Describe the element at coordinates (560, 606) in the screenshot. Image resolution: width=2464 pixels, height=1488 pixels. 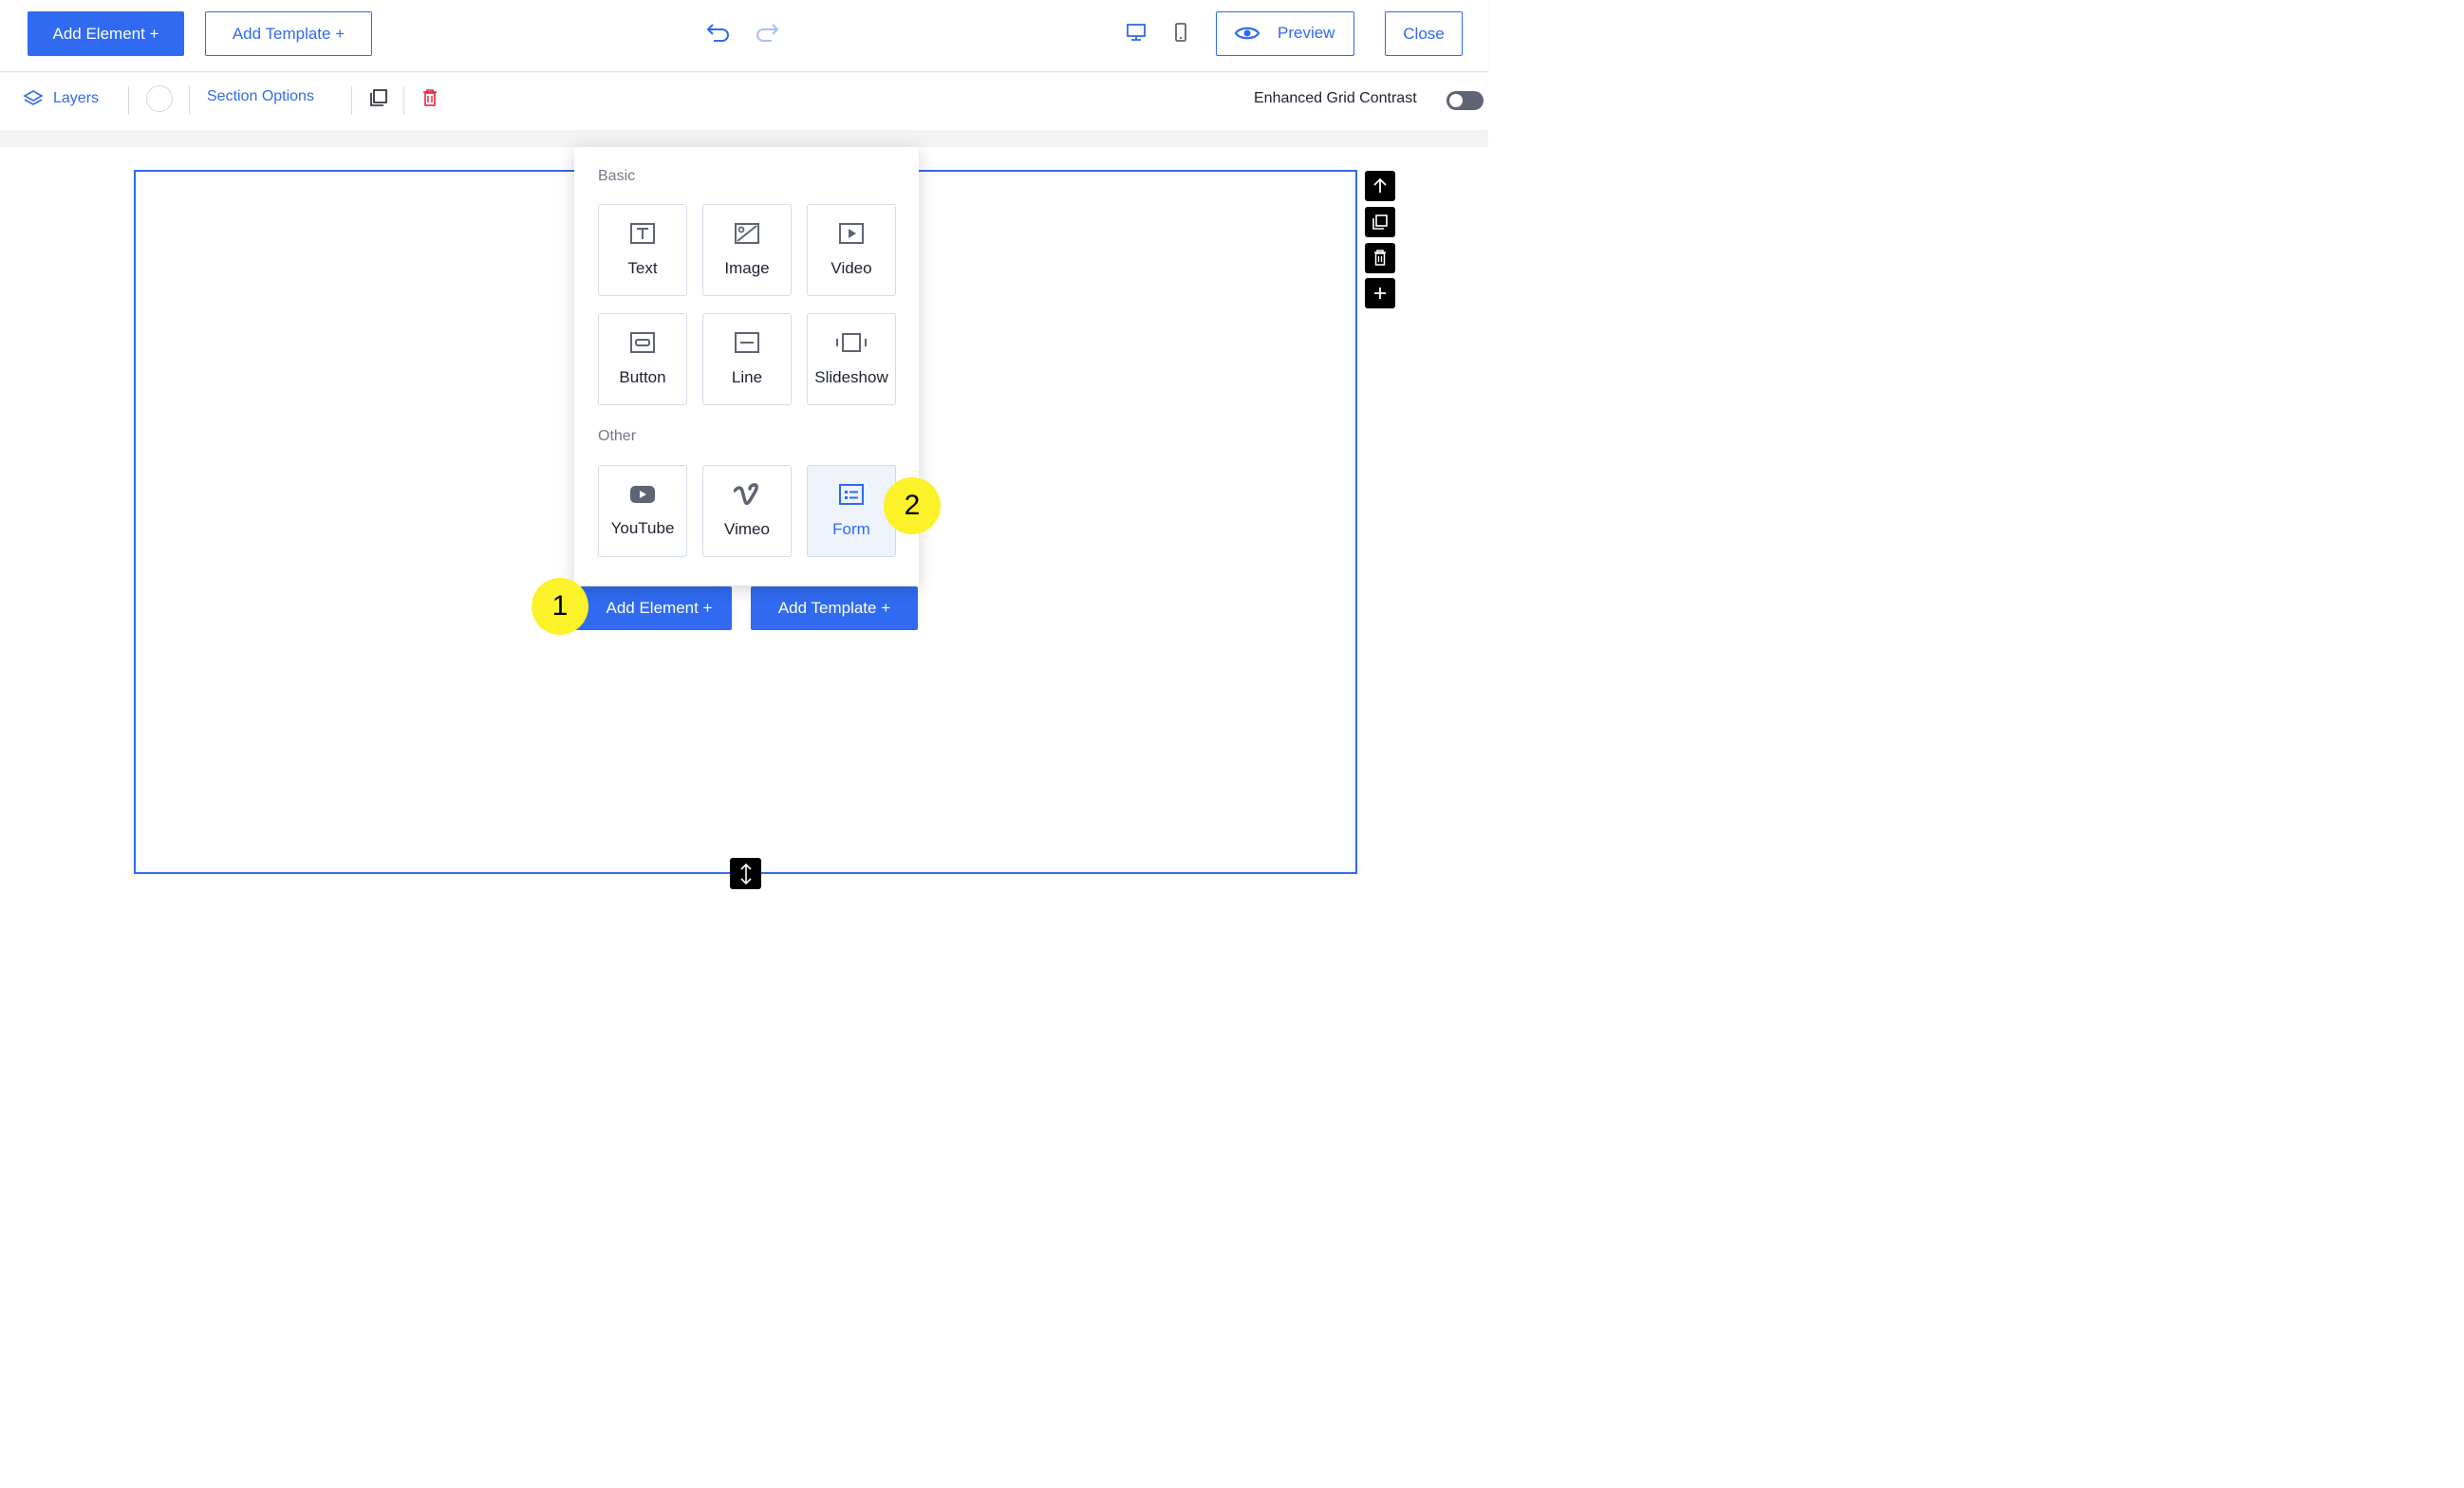
I see `step-badge-1: 1` at that location.